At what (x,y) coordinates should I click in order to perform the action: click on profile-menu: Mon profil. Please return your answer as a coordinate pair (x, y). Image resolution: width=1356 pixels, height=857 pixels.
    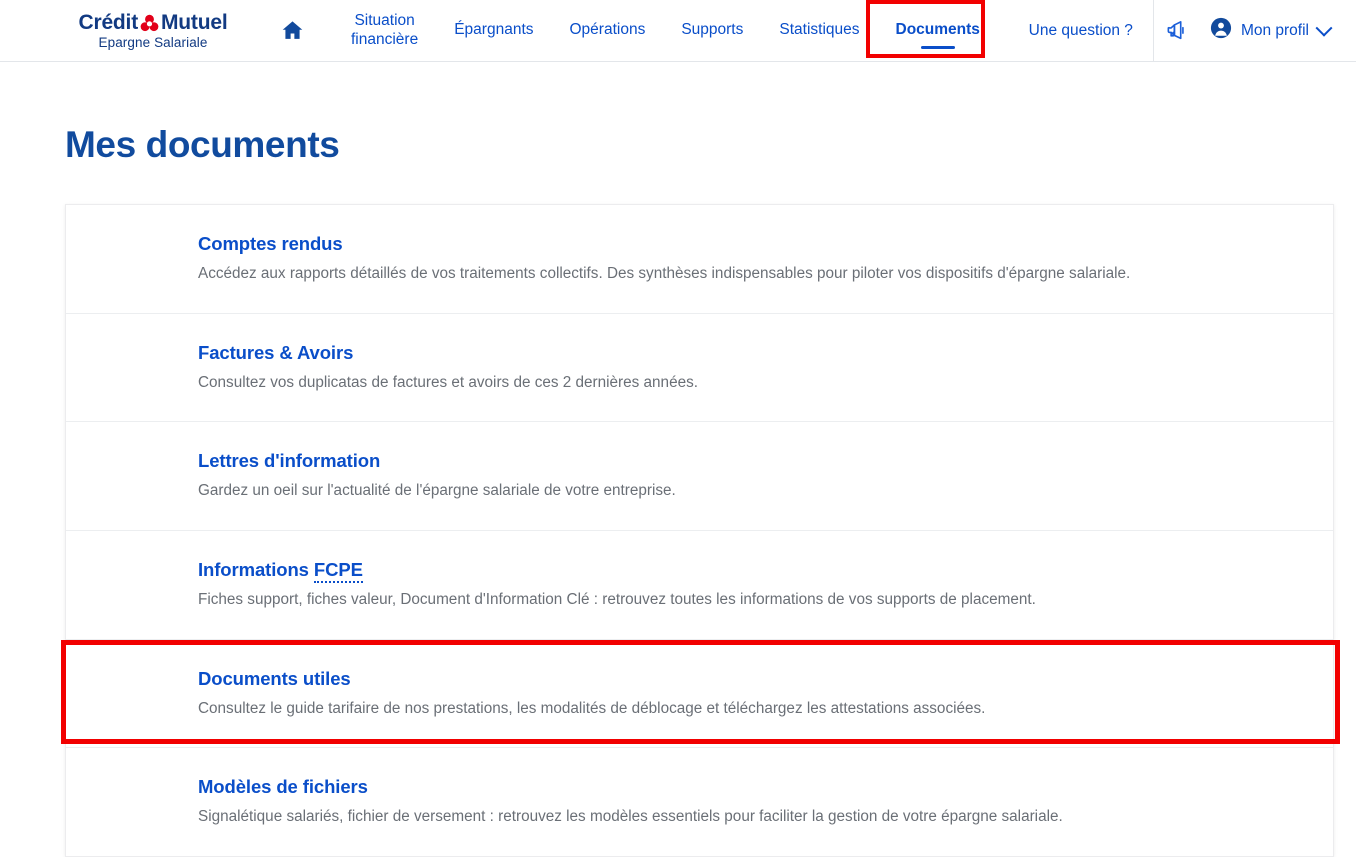
    Looking at the image, I should click on (1278, 30).